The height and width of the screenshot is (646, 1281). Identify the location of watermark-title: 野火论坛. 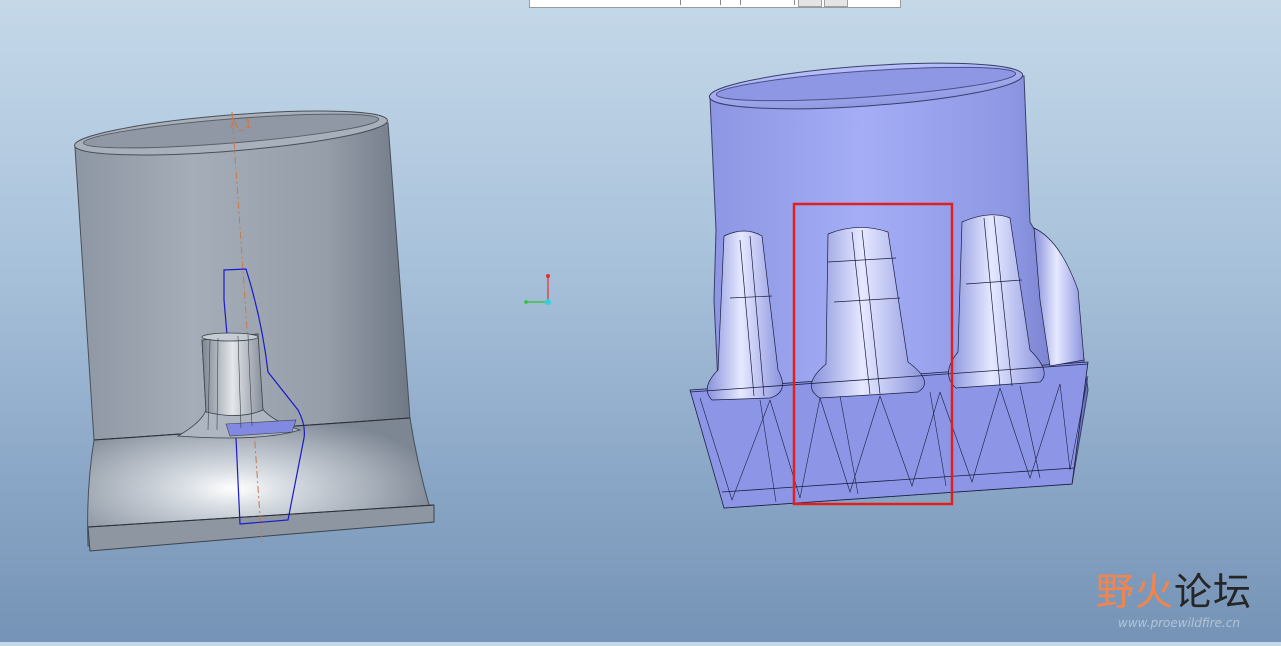
(1174, 592).